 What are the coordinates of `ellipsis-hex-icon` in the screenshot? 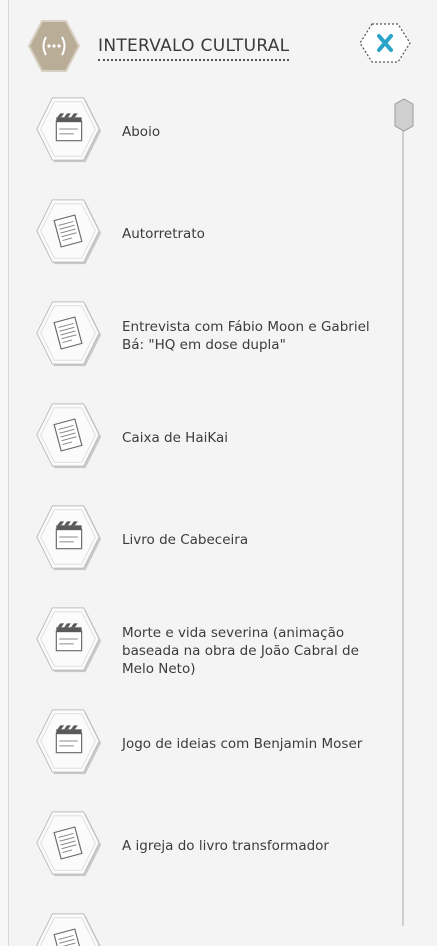 It's located at (54, 46).